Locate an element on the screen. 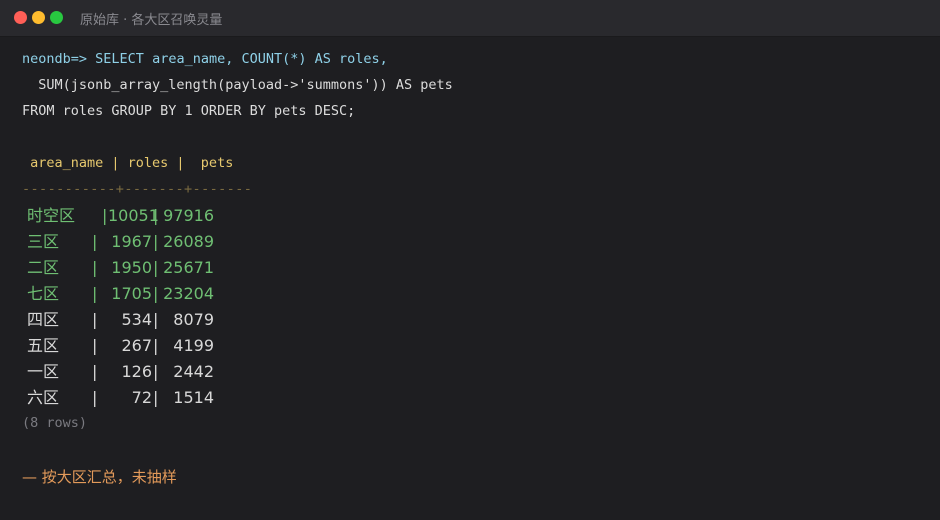 This screenshot has height=520, width=940. title-bar: 原始库 · 各大区召唤灵量 is located at coordinates (470, 18).